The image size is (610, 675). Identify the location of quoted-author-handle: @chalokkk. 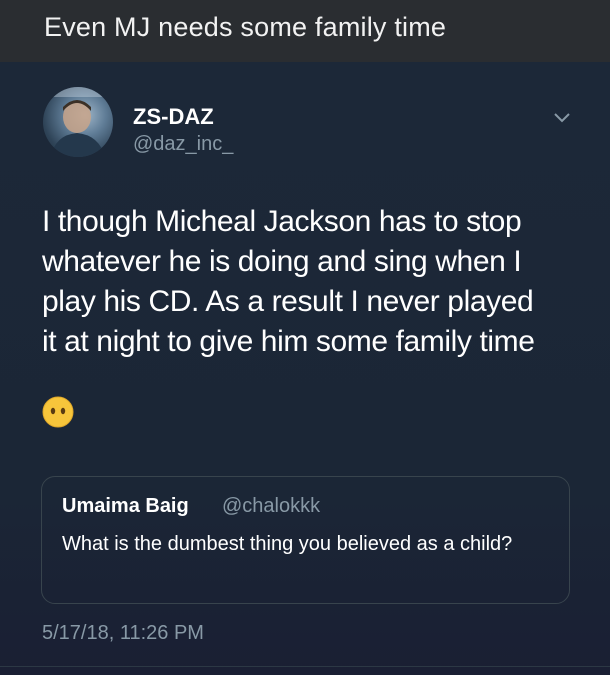
(271, 506).